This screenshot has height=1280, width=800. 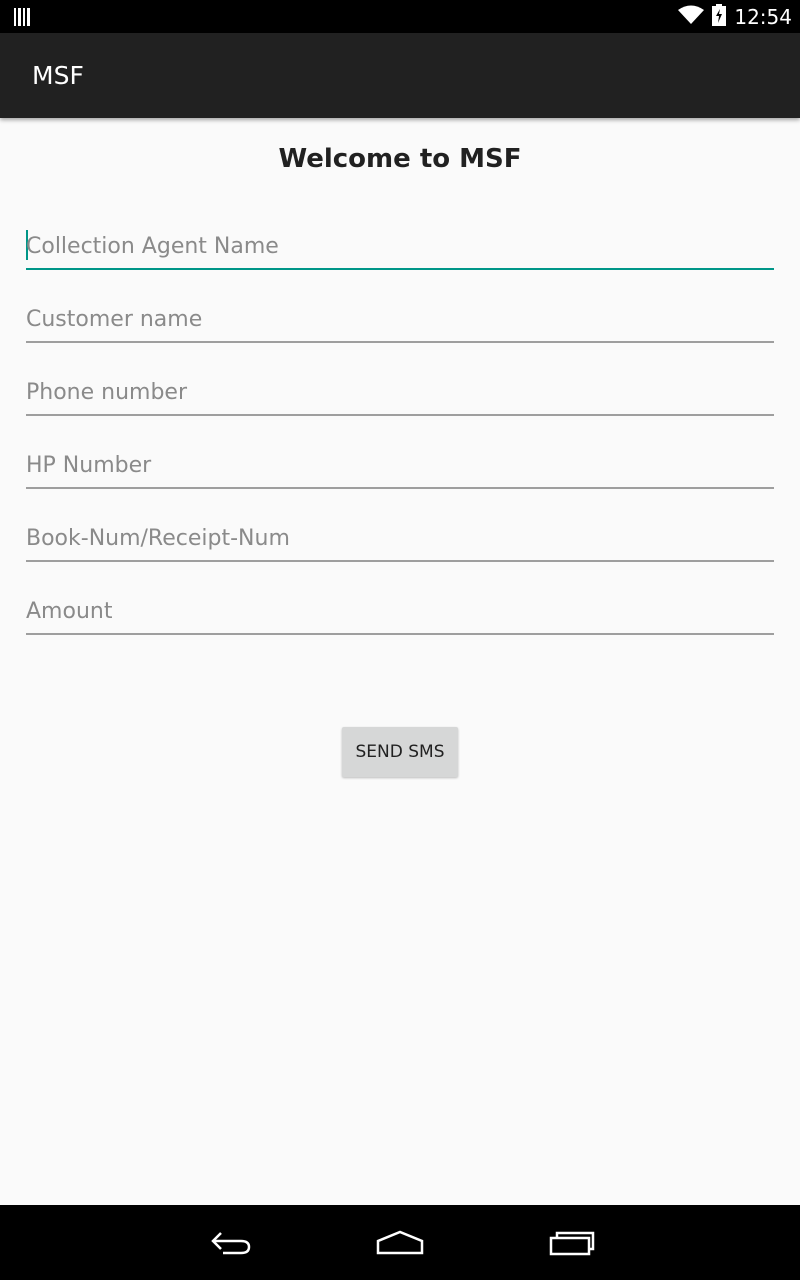 I want to click on home-icon, so click(x=400, y=1243).